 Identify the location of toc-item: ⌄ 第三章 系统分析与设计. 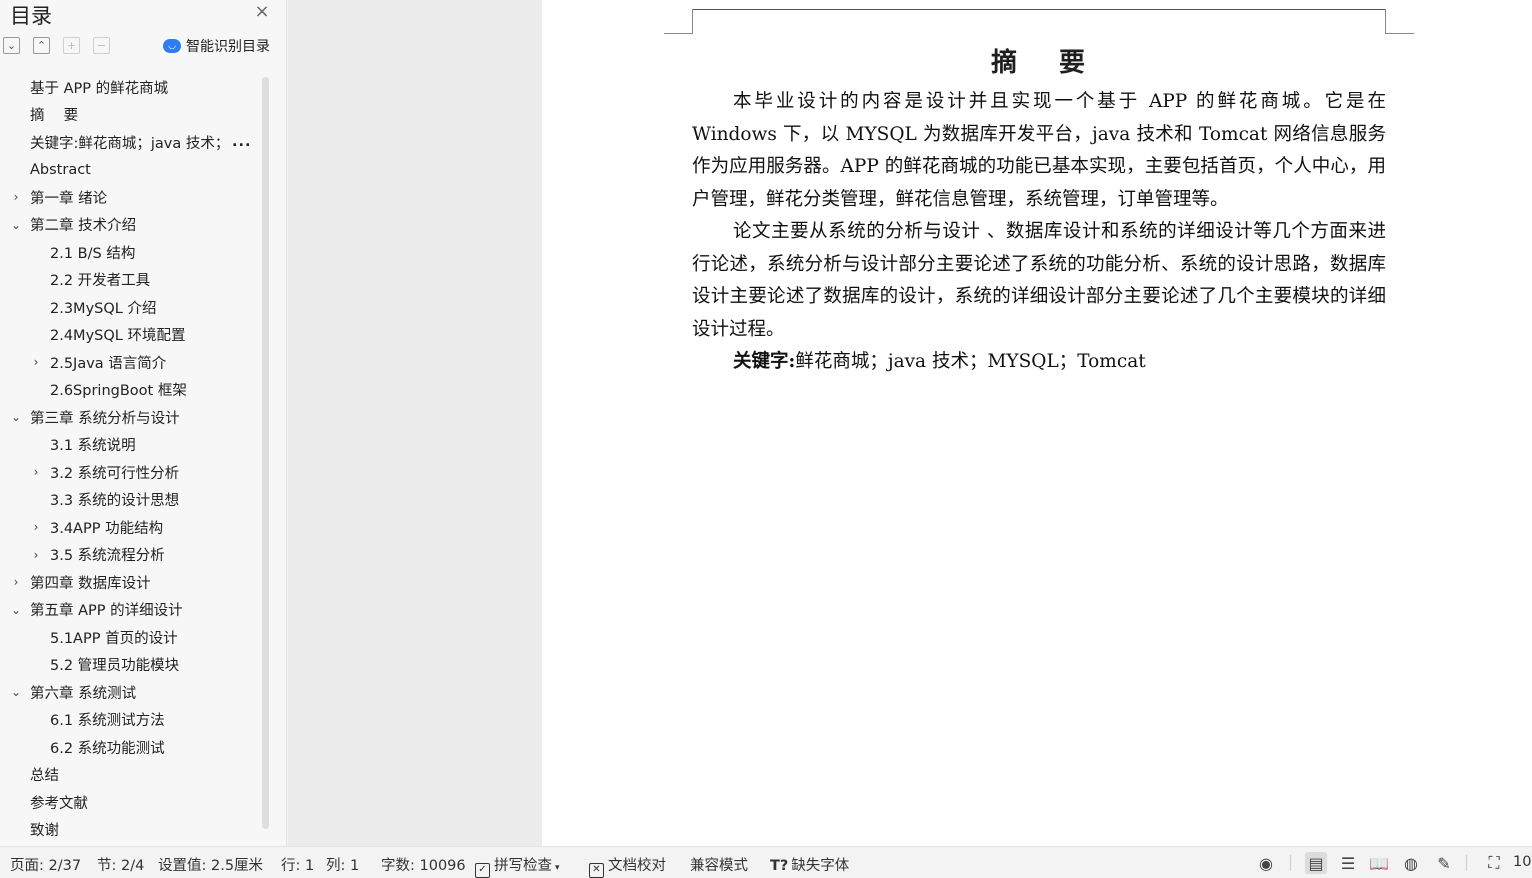
(129, 417).